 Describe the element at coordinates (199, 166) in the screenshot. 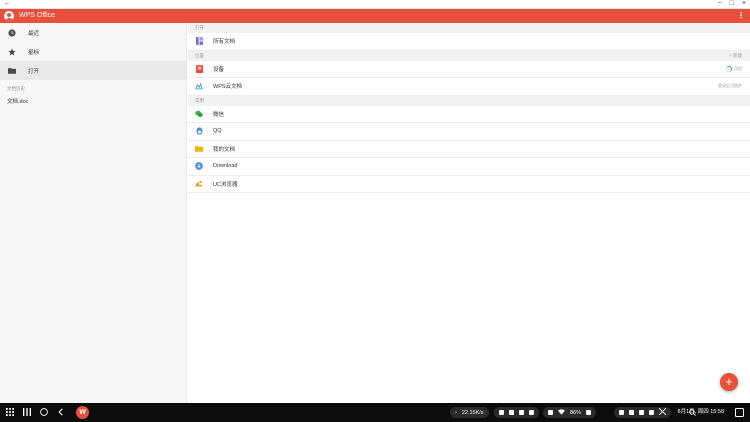

I see `download-icon` at that location.